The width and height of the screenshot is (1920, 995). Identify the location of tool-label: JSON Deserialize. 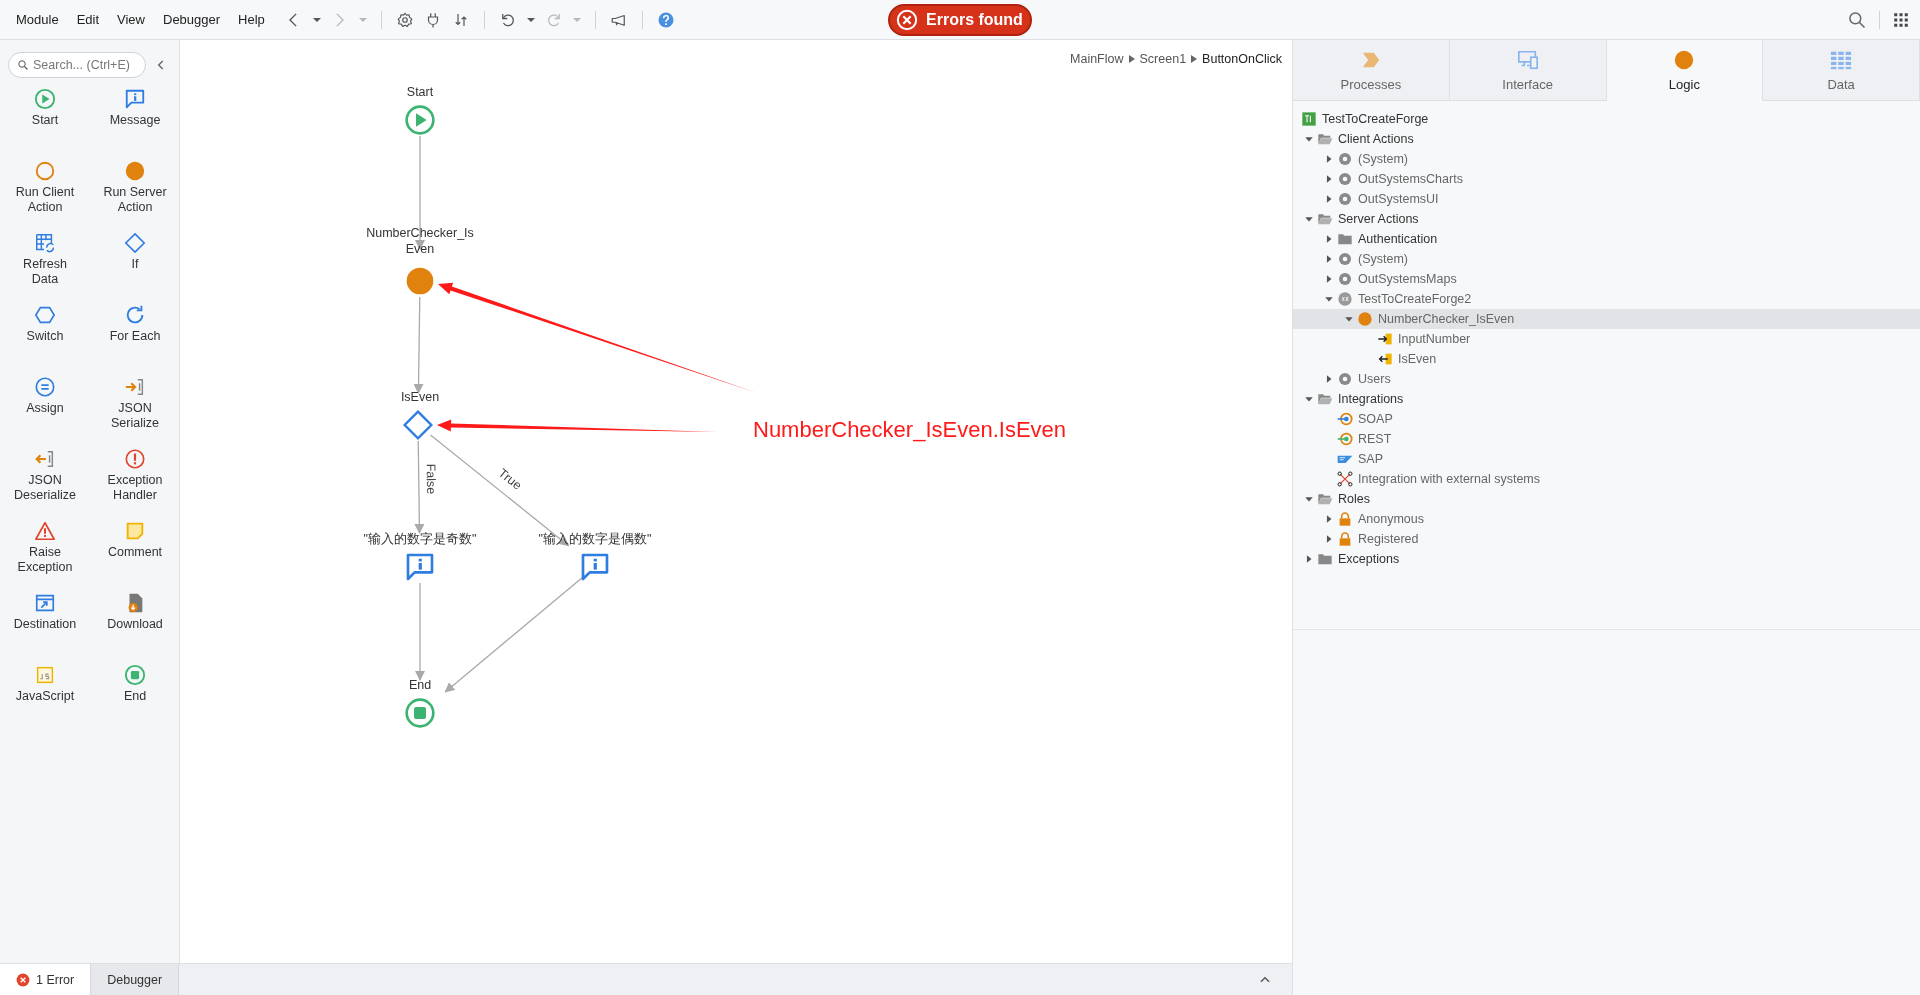
(45, 488).